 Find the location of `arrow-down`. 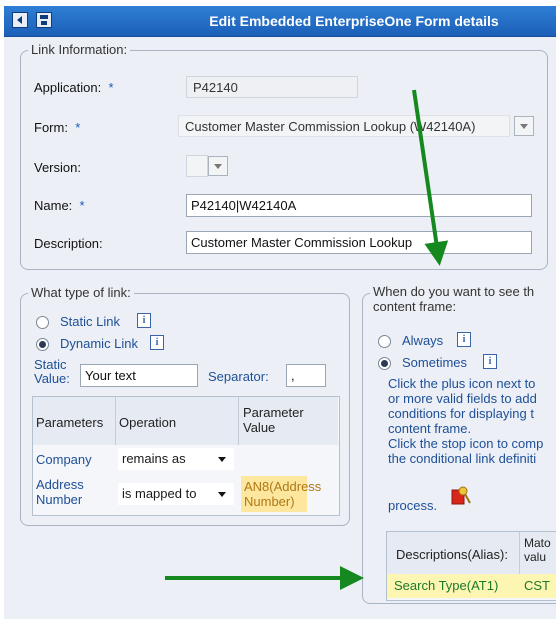

arrow-down is located at coordinates (430, 177).